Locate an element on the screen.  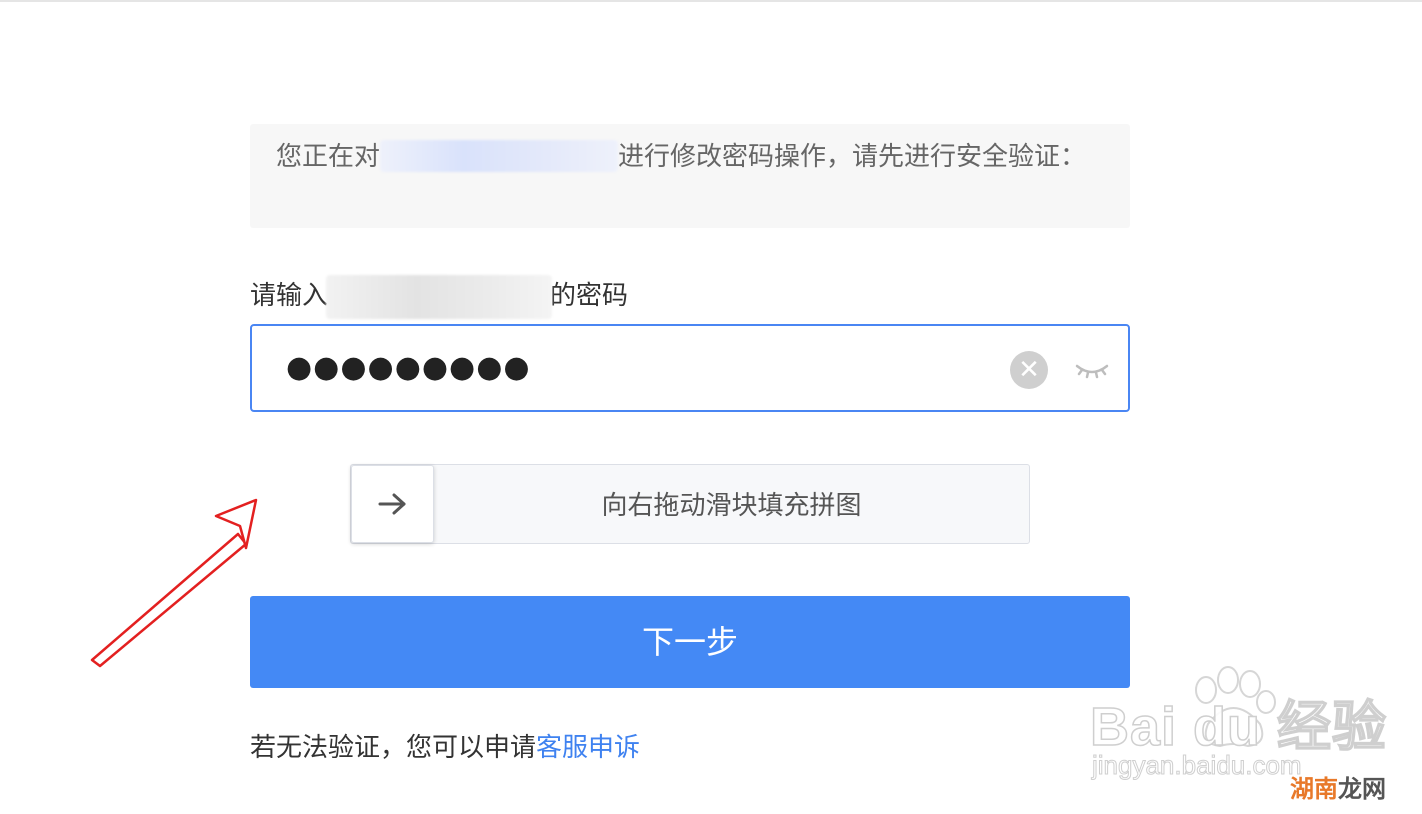
site-watermark-part1: 湖南 is located at coordinates (1314, 789).